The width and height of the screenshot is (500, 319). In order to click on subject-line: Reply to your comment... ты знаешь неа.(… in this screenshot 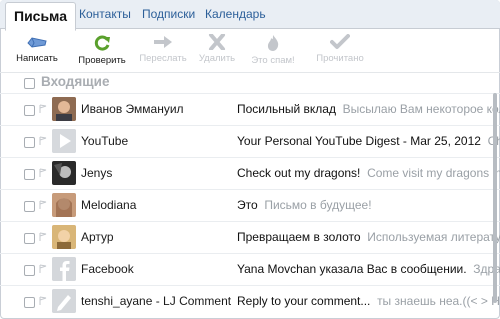, I will do `click(368, 301)`.